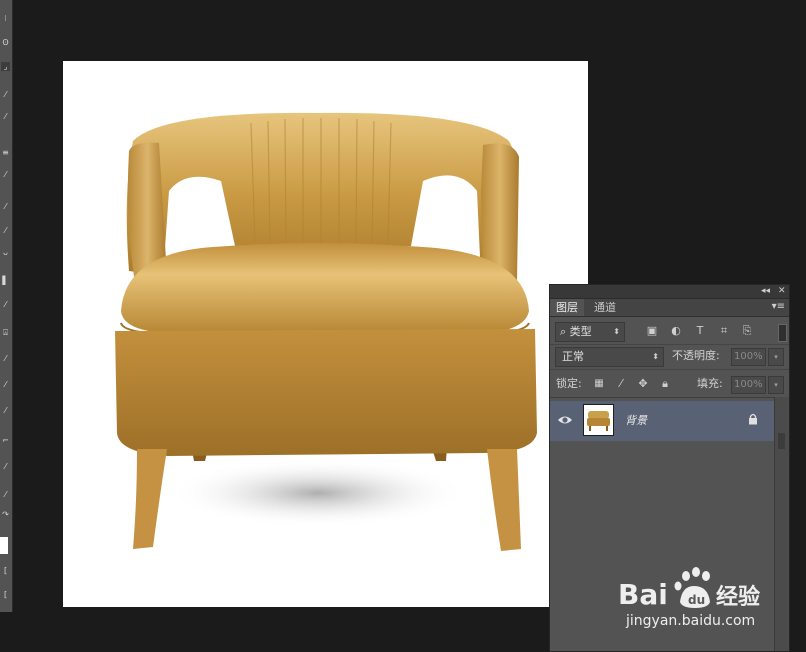  Describe the element at coordinates (5, 514) in the screenshot. I see `swap-colors-icon: ↷` at that location.